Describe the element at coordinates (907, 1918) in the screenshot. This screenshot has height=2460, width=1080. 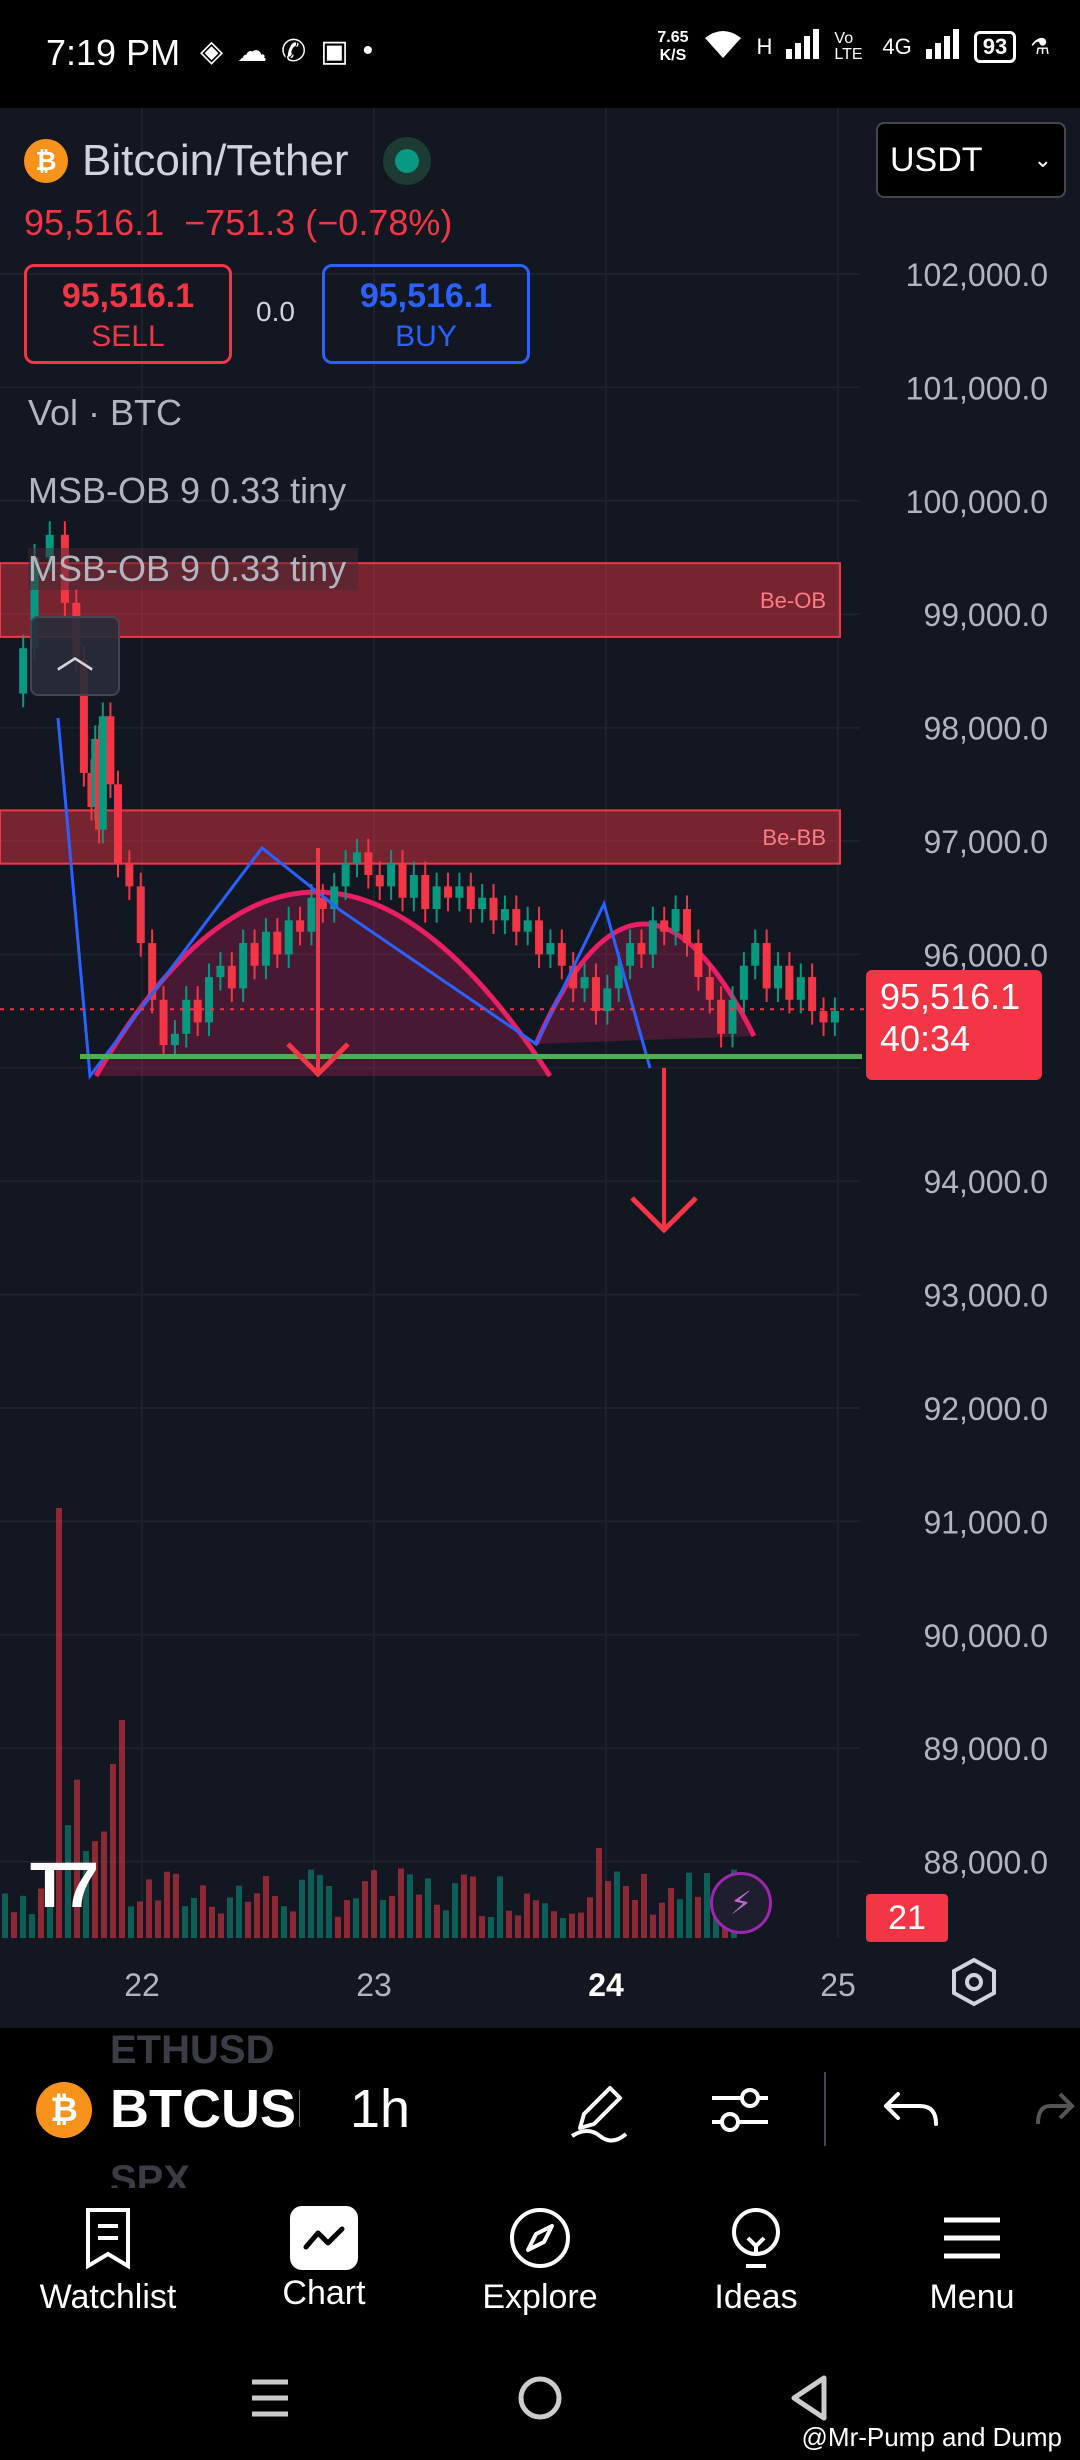
I see `volume-badge: 21` at that location.